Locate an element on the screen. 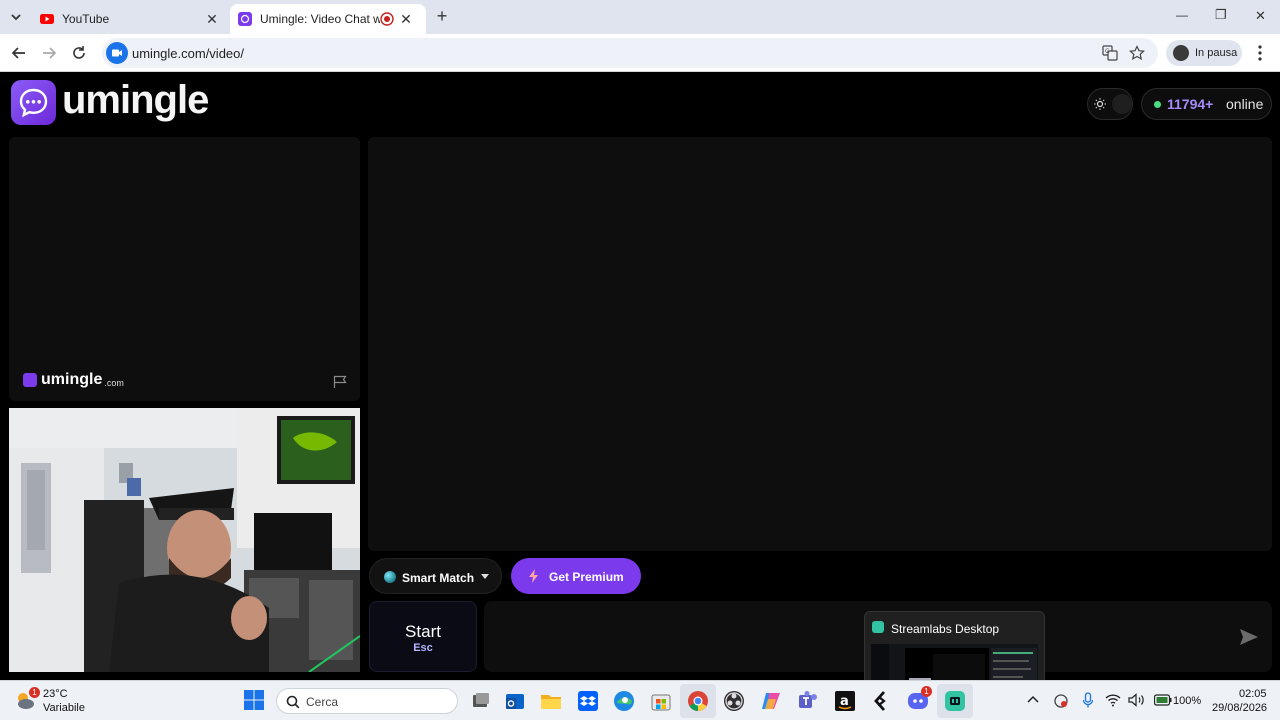  profile-button: In pausa is located at coordinates (1204, 53).